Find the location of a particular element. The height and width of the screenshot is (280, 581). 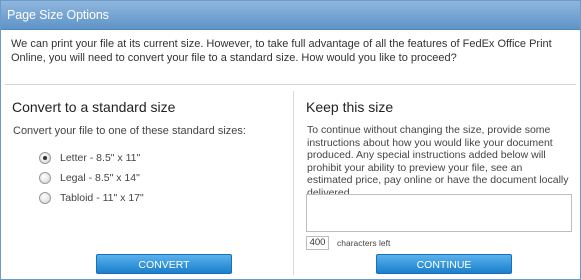

column-divider is located at coordinates (293, 183).